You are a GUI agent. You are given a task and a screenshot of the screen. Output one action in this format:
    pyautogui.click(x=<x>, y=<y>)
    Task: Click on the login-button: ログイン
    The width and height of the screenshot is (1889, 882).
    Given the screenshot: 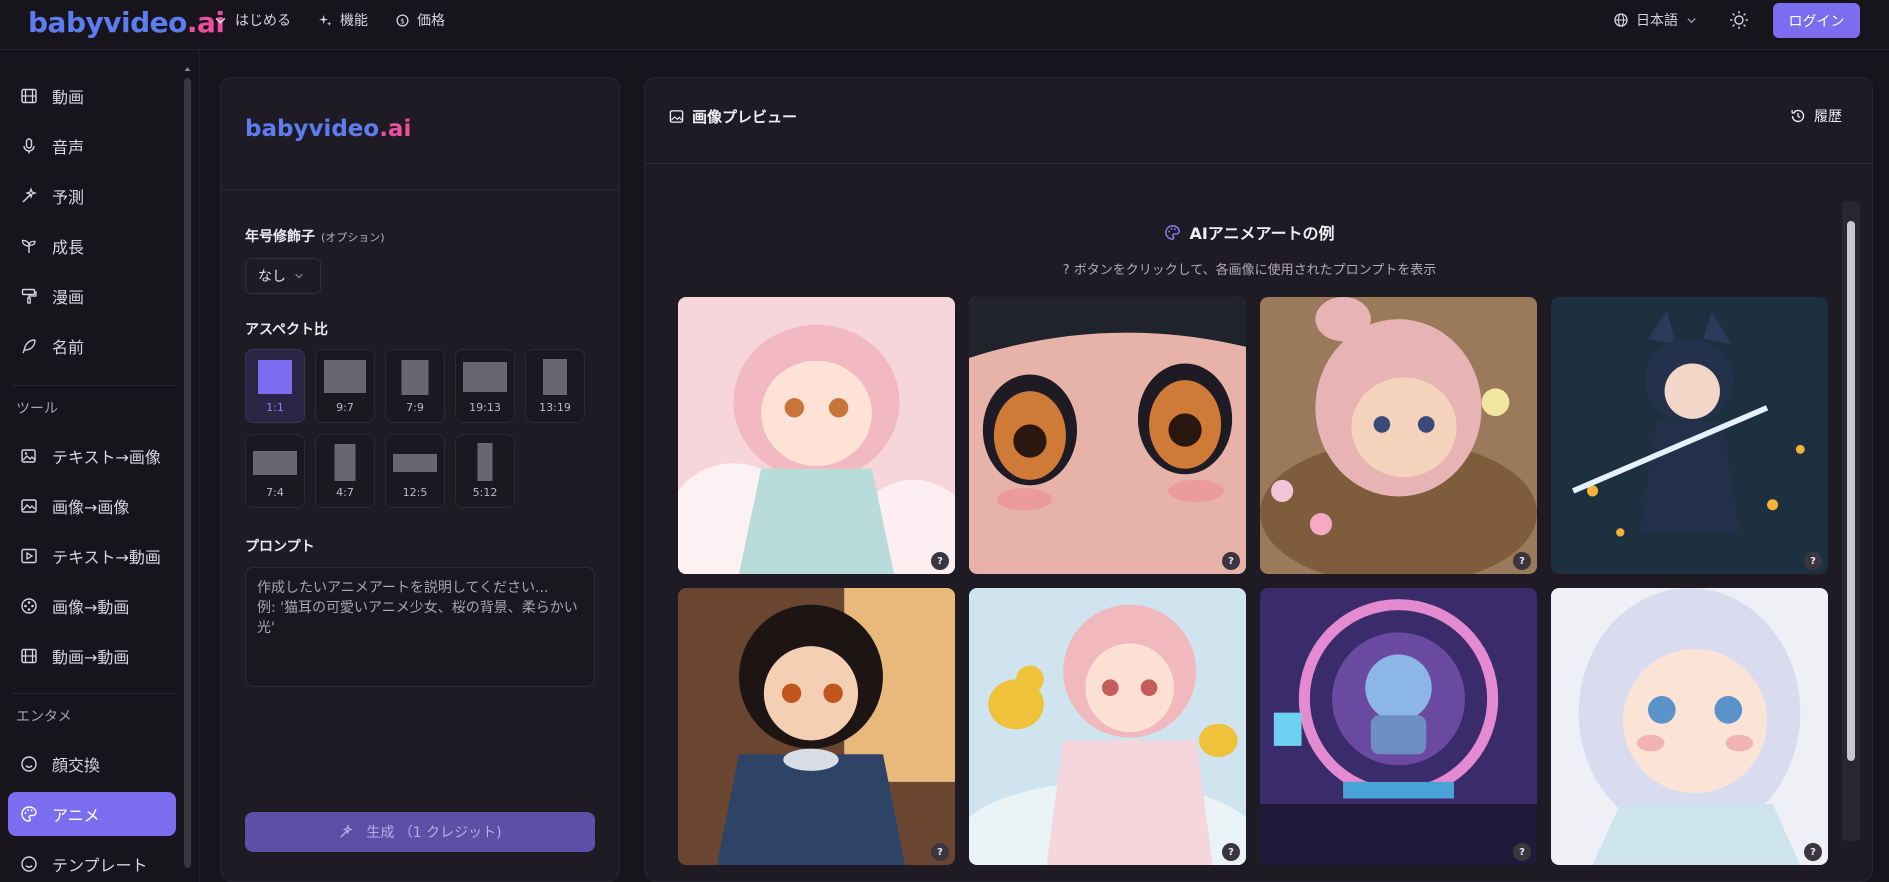 What is the action you would take?
    pyautogui.click(x=1816, y=20)
    